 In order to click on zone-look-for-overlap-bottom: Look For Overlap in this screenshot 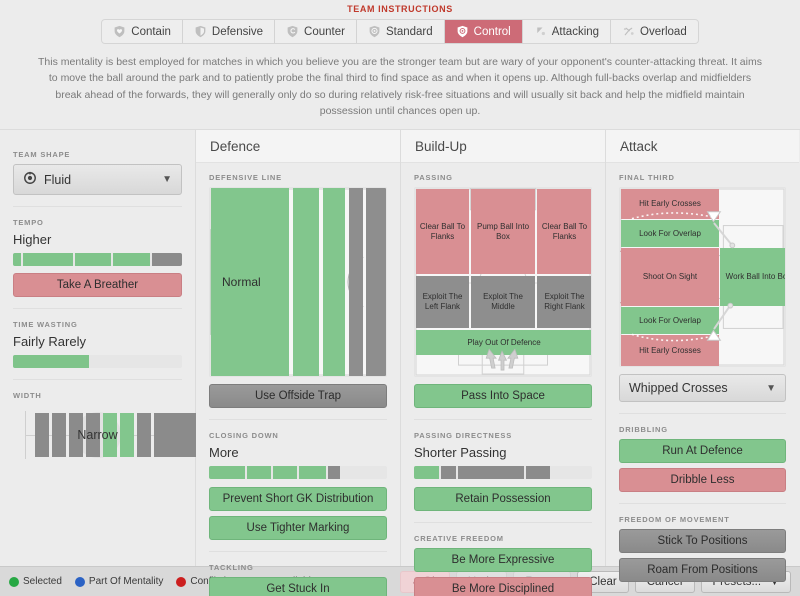, I will do `click(670, 321)`.